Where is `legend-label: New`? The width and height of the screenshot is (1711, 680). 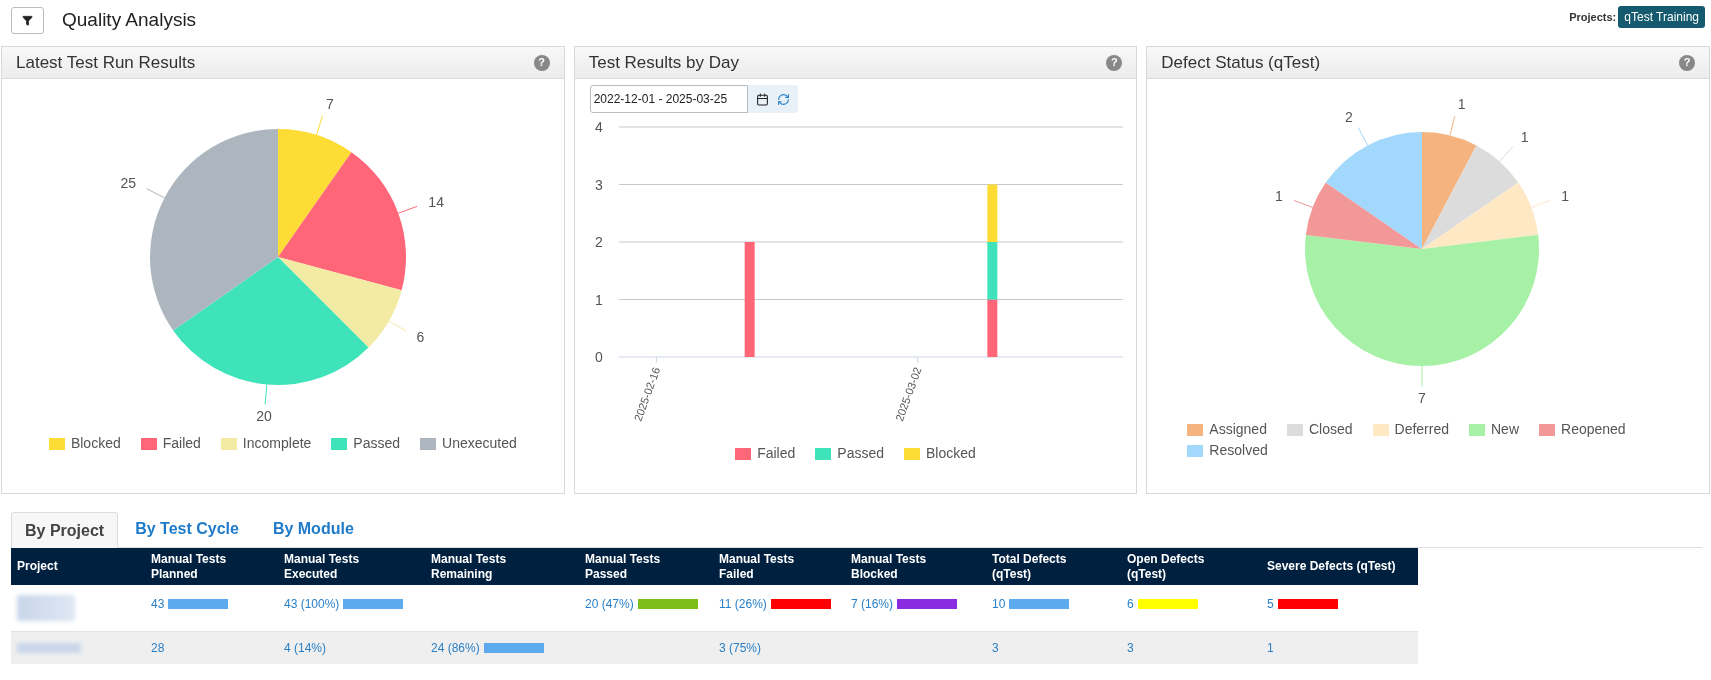 legend-label: New is located at coordinates (1505, 429).